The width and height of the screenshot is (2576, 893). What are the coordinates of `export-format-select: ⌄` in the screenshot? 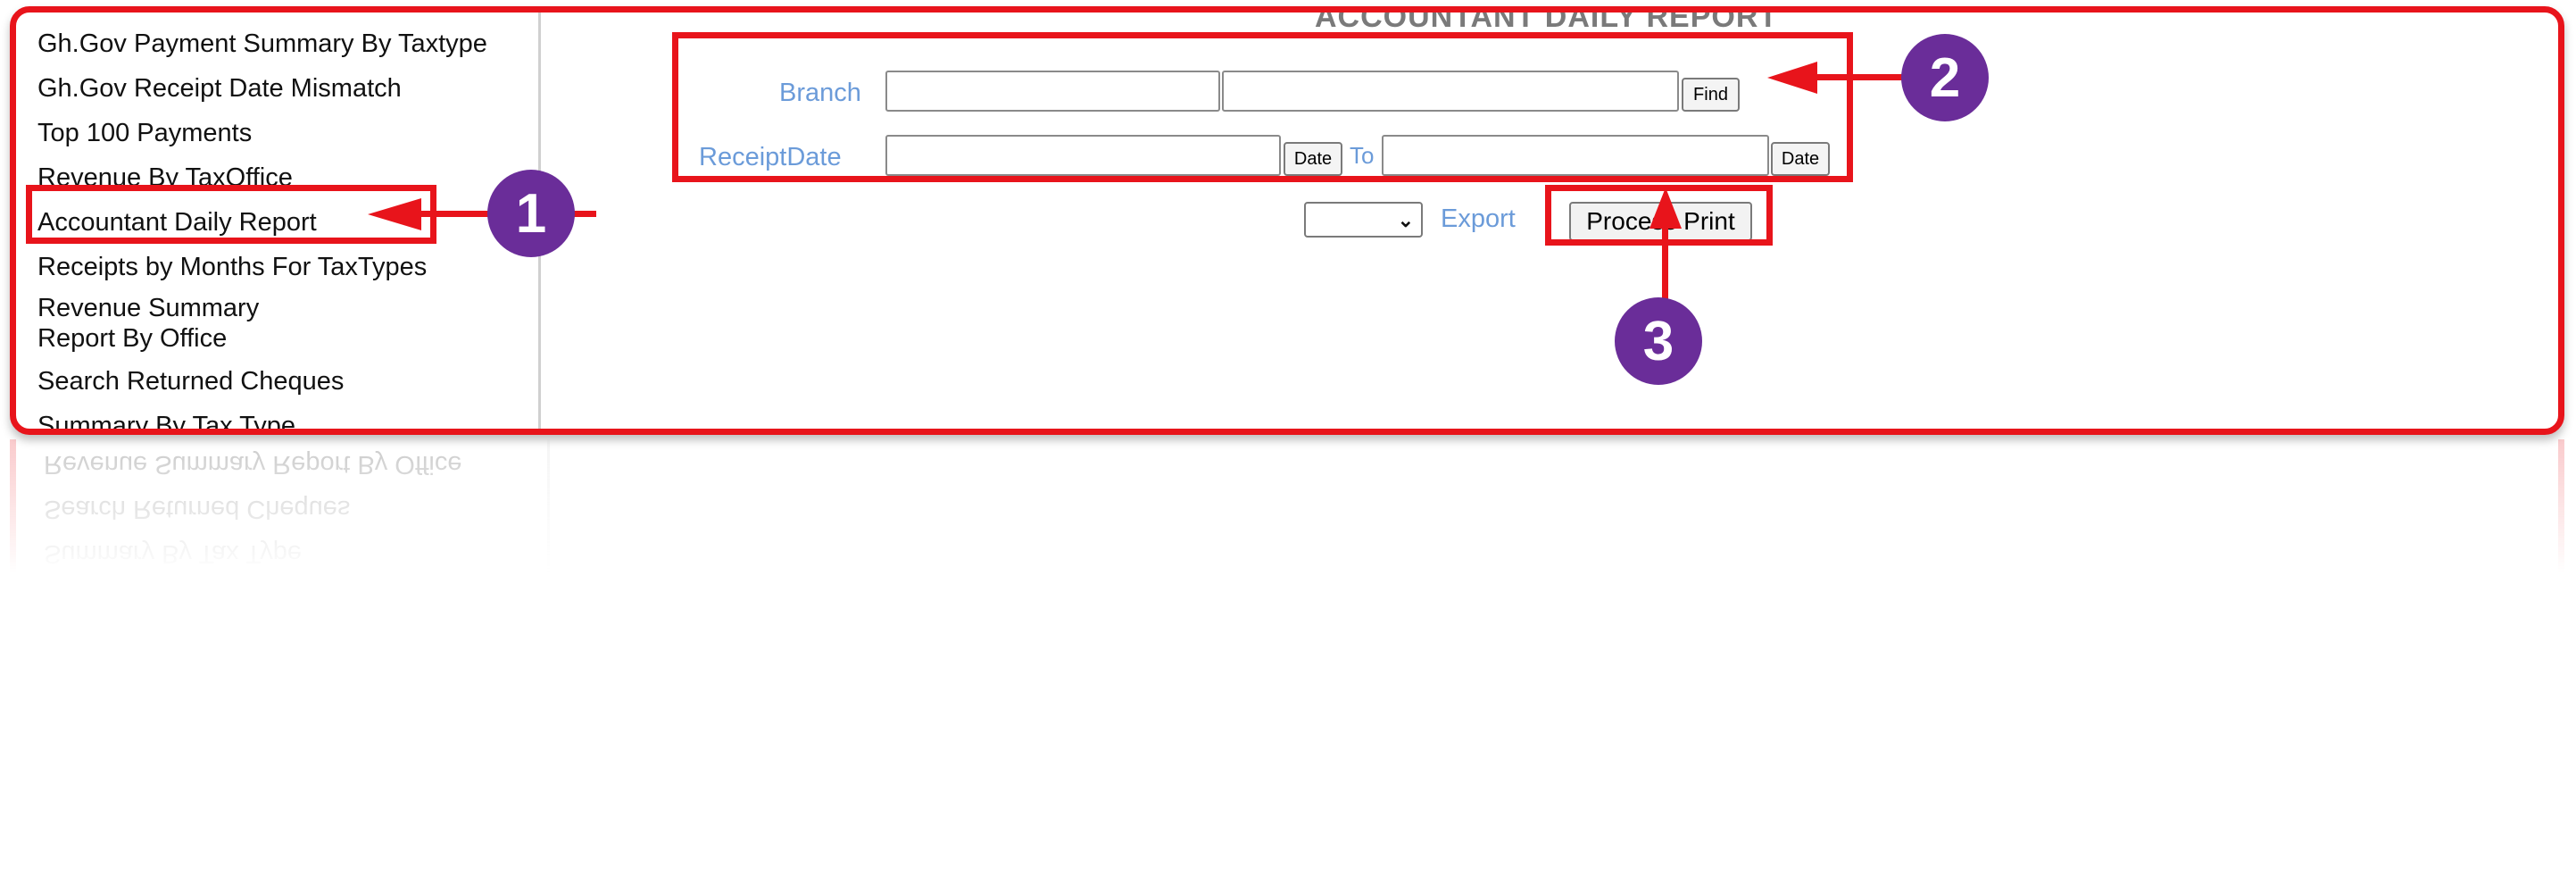 It's located at (1363, 220).